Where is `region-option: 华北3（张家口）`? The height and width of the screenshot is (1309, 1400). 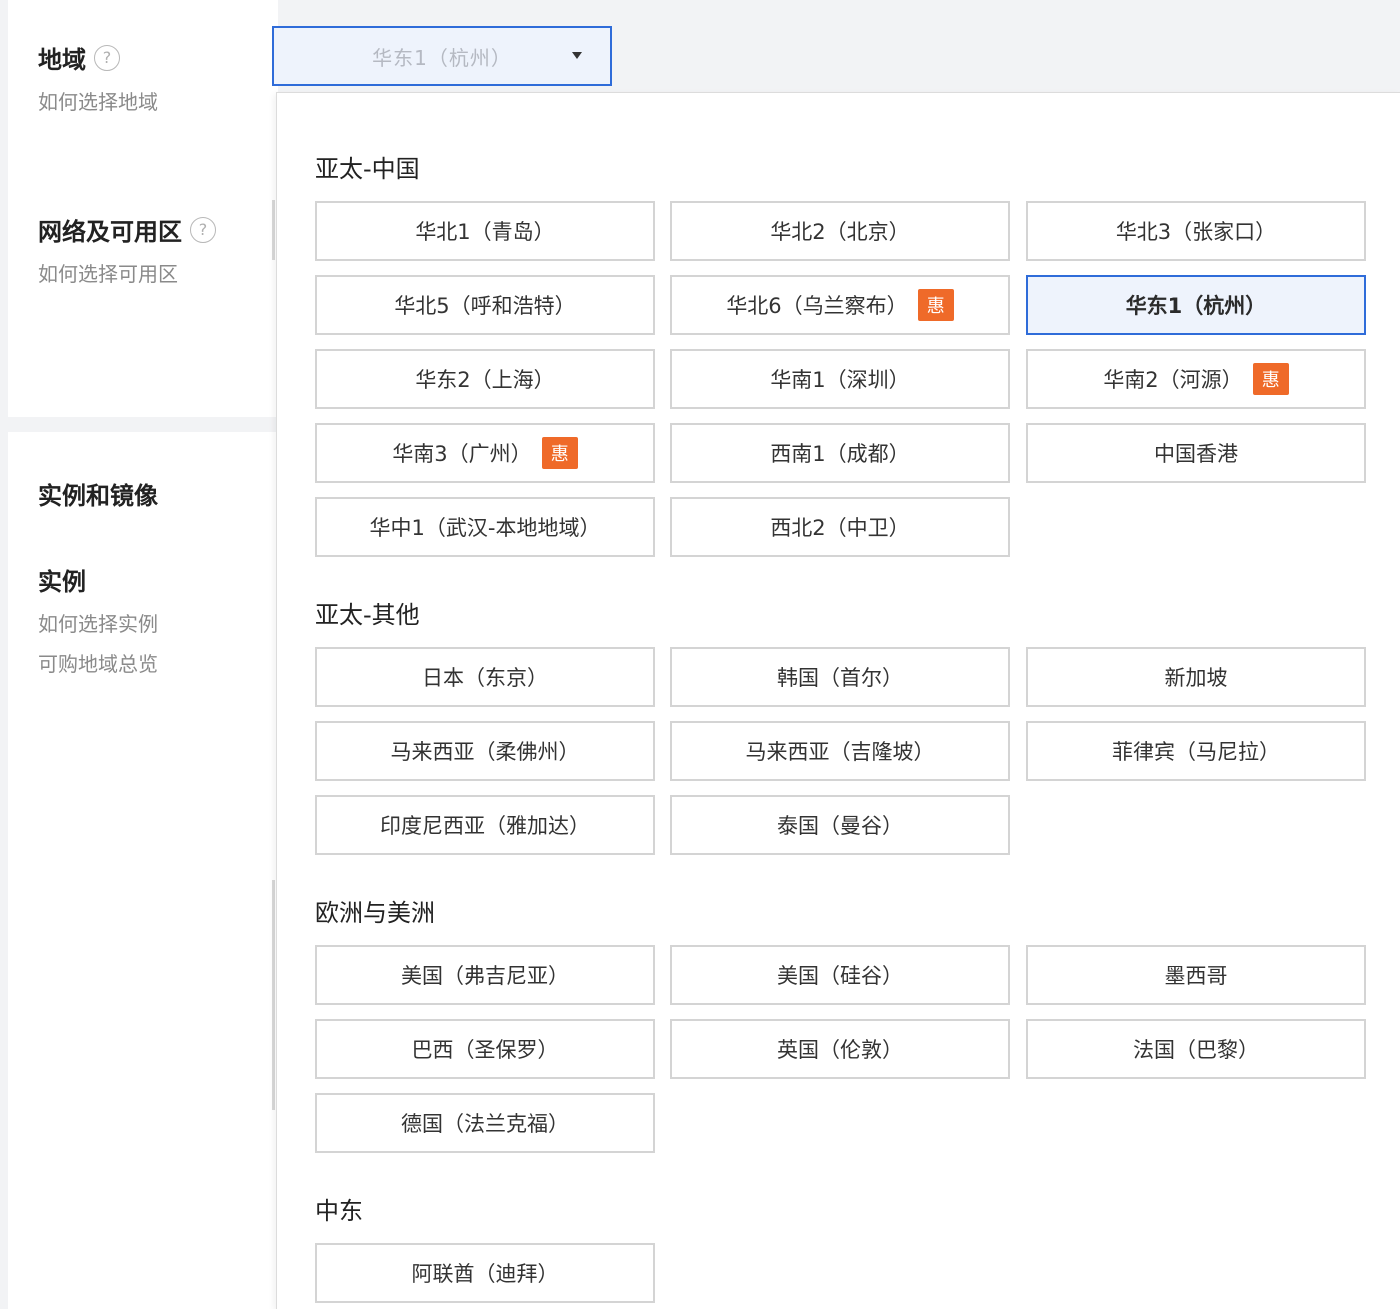
region-option: 华北3（张家口） is located at coordinates (1196, 231).